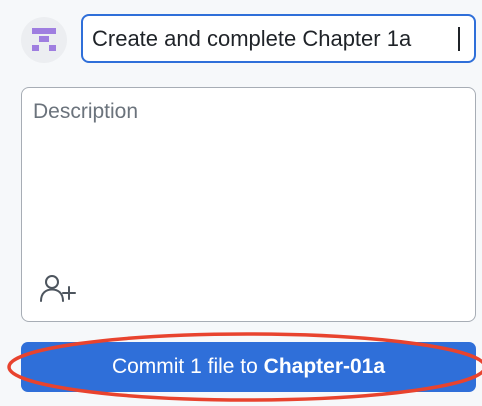  Describe the element at coordinates (86, 111) in the screenshot. I see `description-placeholder: Description` at that location.